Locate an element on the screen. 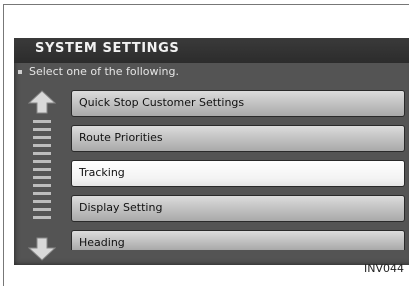 The width and height of the screenshot is (409, 288). menu-item-label: Tracking is located at coordinates (102, 172).